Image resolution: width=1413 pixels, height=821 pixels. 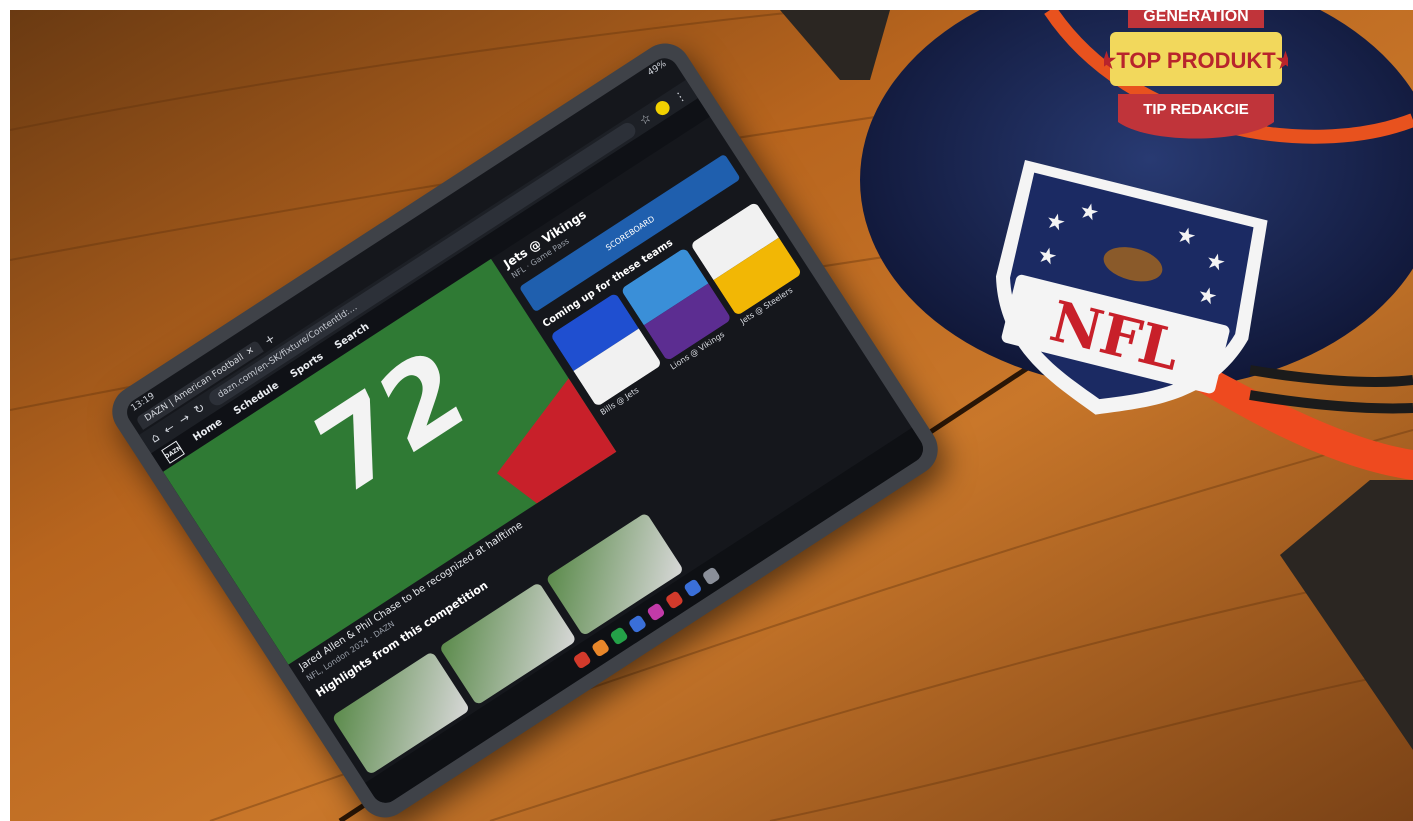 I want to click on badge-subtitle: TIP REDAKCIE, so click(x=1196, y=109).